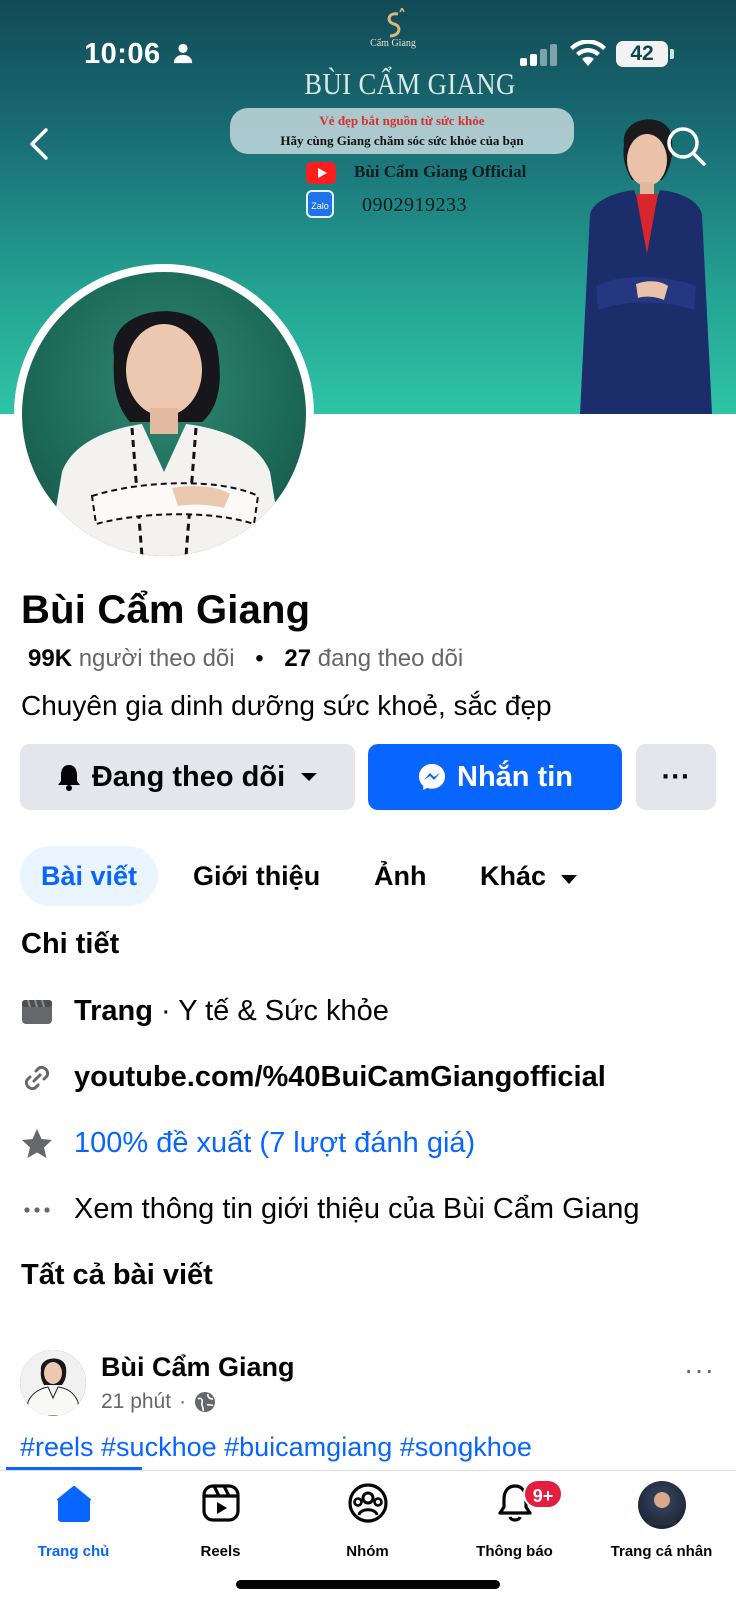  I want to click on all-posts-heading: Tất cả bài viết, so click(117, 1275).